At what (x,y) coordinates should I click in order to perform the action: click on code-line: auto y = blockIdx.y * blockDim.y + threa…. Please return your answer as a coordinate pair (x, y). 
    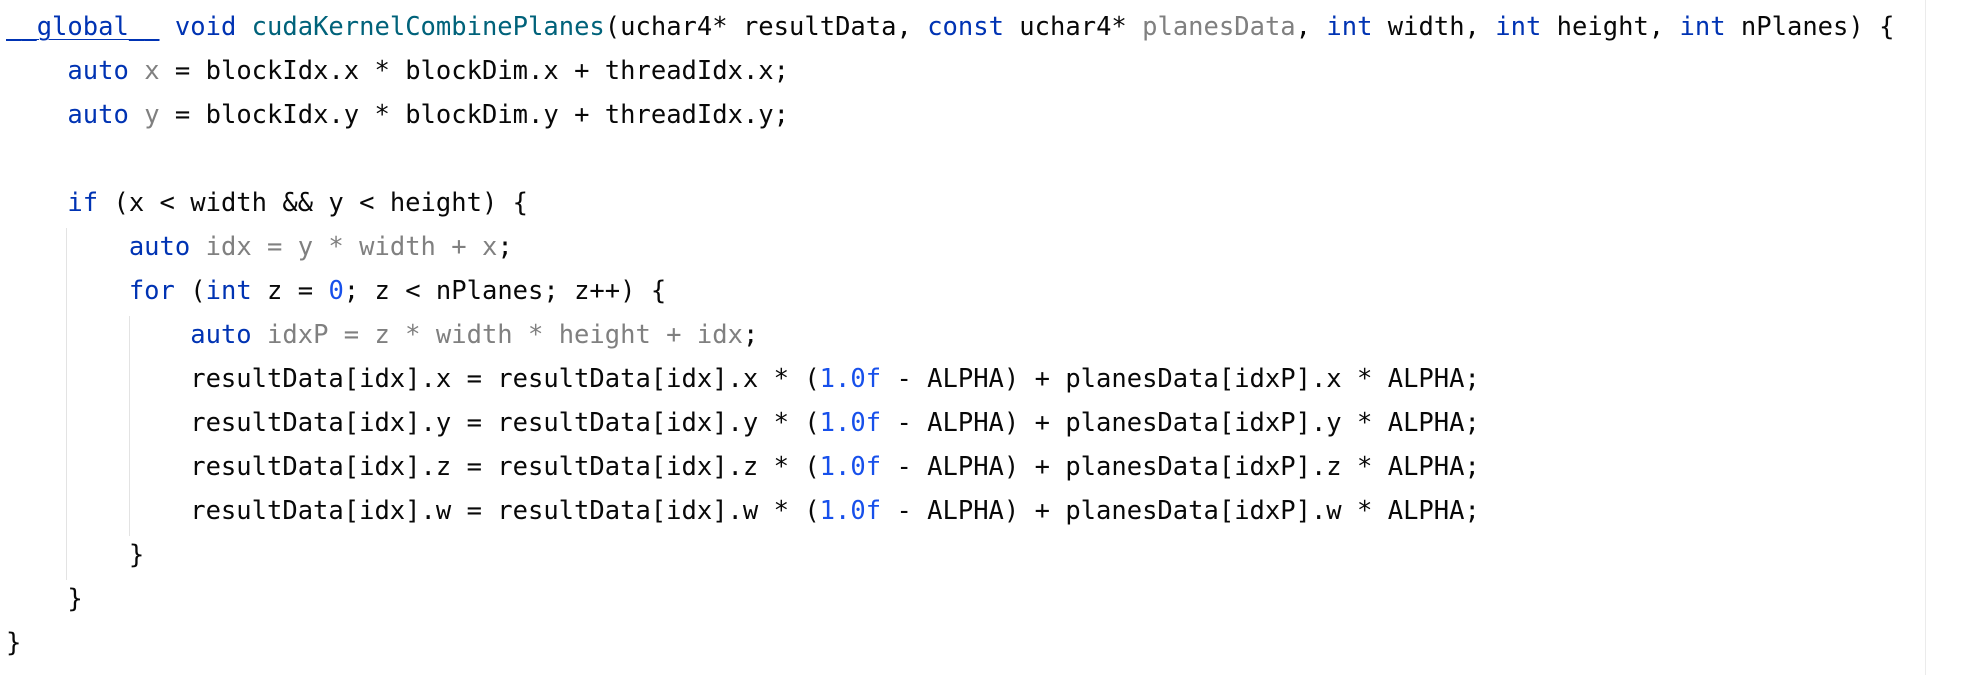
    Looking at the image, I should click on (950, 115).